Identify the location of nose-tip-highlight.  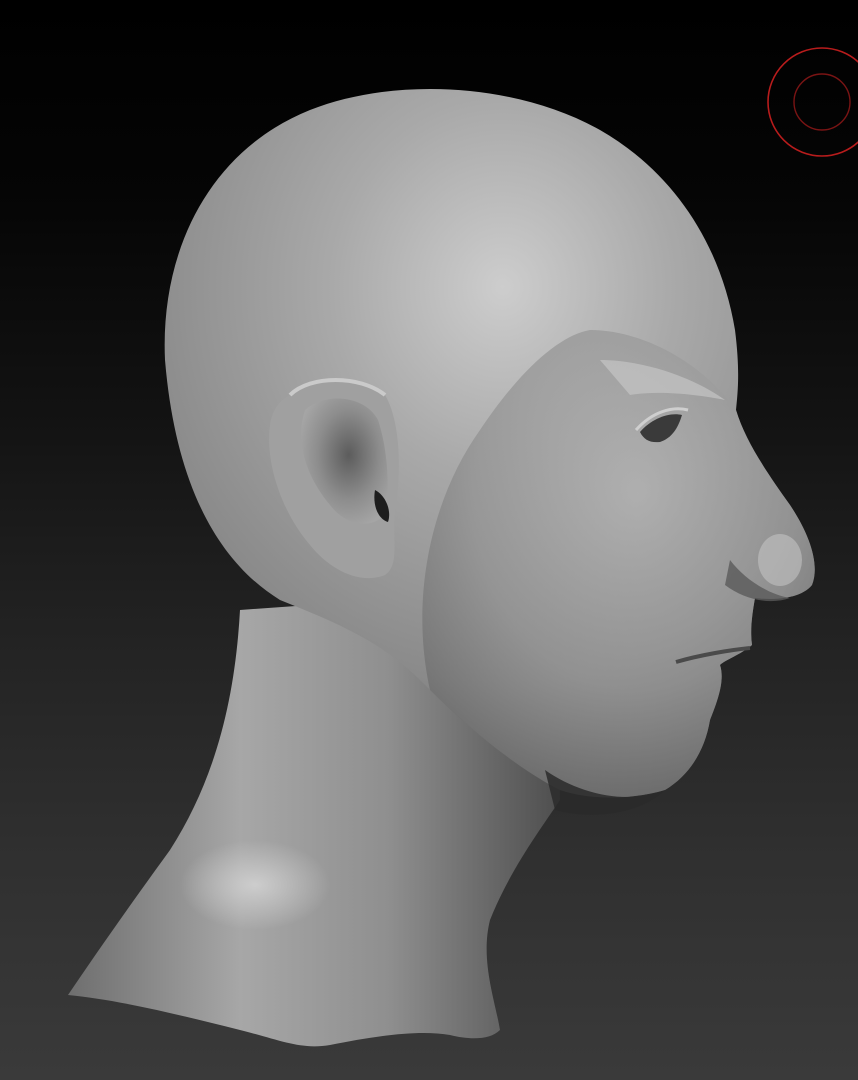
(780, 560).